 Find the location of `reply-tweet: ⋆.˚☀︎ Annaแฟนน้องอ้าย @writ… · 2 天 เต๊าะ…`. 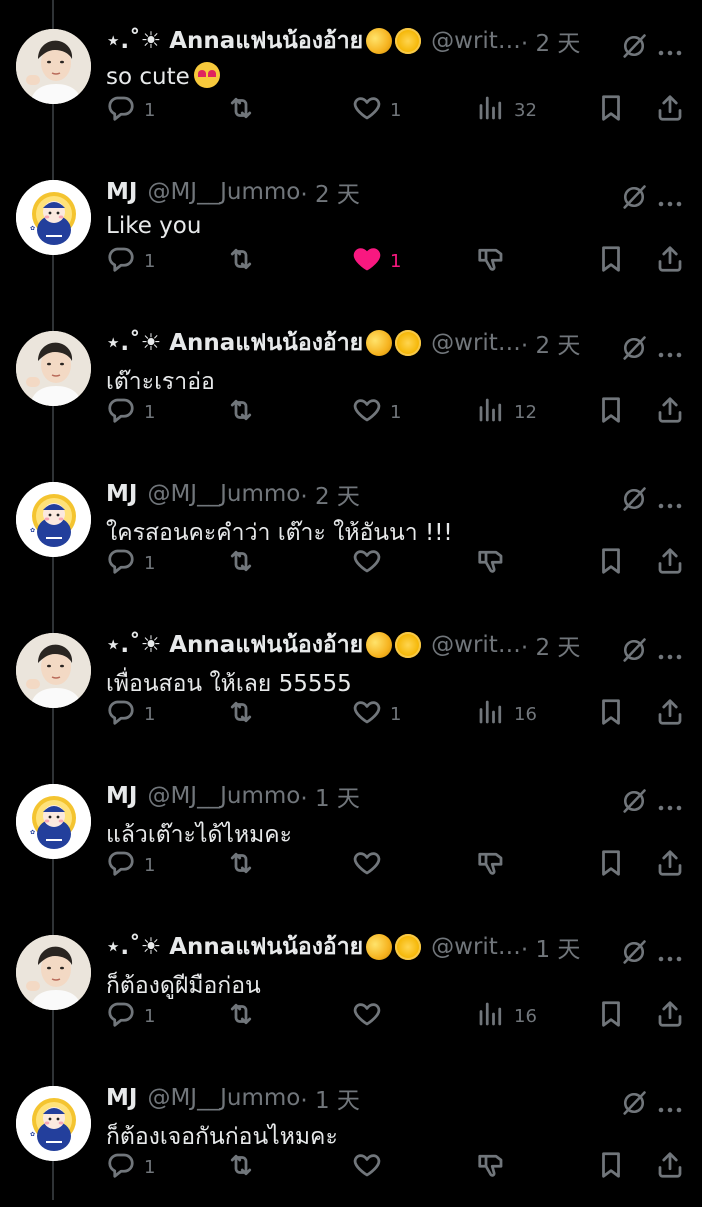

reply-tweet: ⋆.˚☀︎ Annaแฟนน้องอ้าย @writ… · 2 天 เต๊าะ… is located at coordinates (351, 377).